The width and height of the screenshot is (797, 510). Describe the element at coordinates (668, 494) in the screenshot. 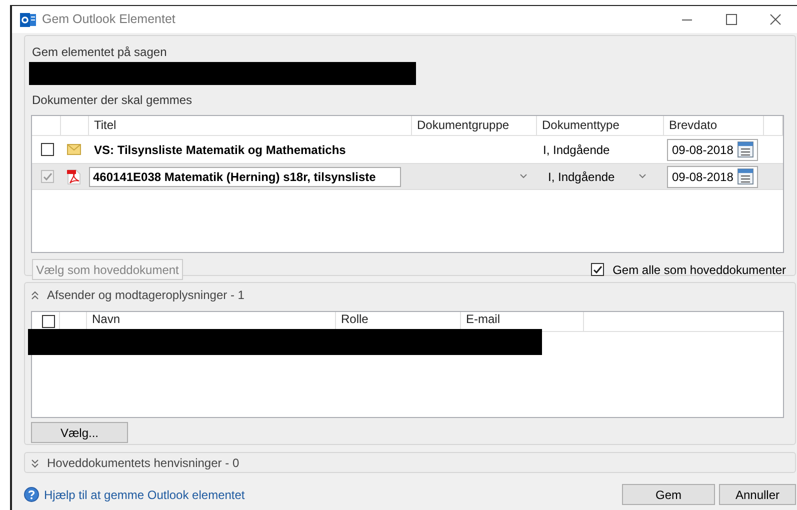

I see `save-button: Gem` at that location.